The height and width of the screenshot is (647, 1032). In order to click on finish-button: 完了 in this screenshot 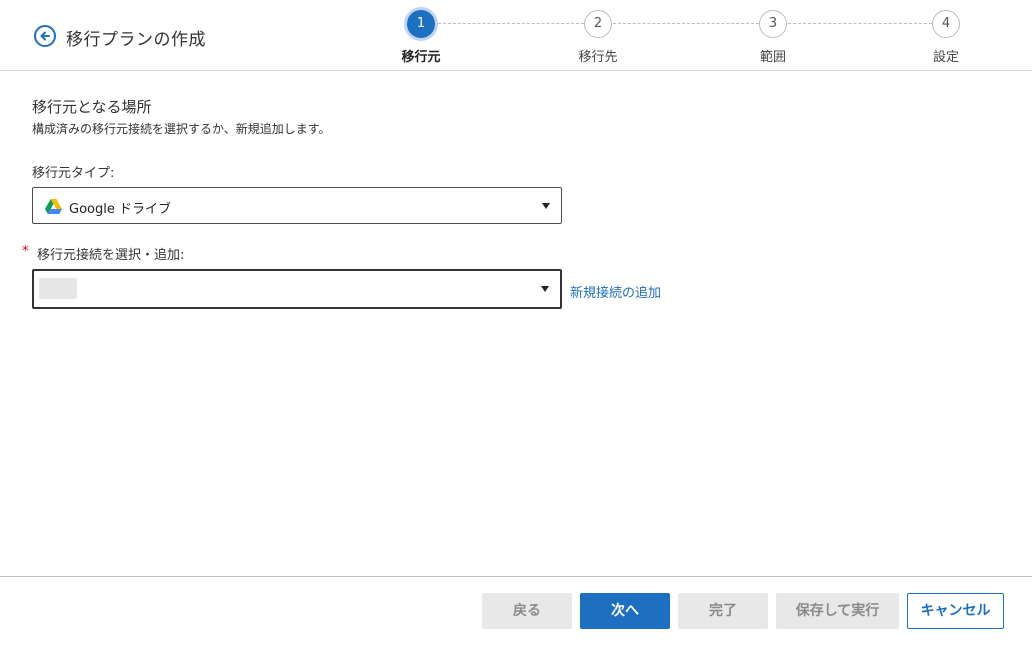, I will do `click(723, 611)`.